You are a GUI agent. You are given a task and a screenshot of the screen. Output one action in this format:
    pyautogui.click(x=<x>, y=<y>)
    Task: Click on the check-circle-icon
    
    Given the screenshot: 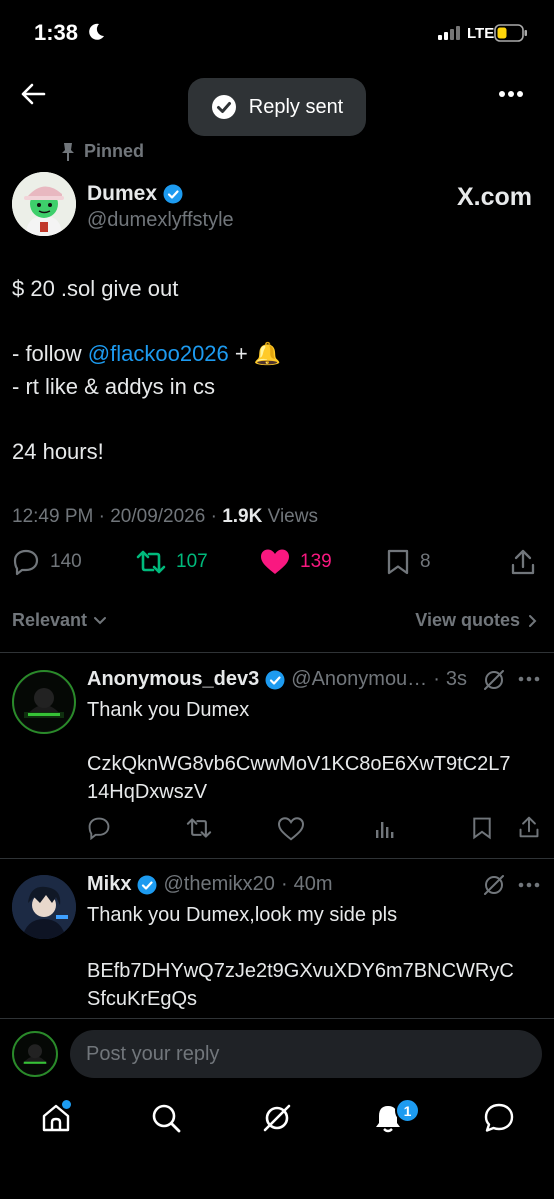 What is the action you would take?
    pyautogui.click(x=224, y=107)
    